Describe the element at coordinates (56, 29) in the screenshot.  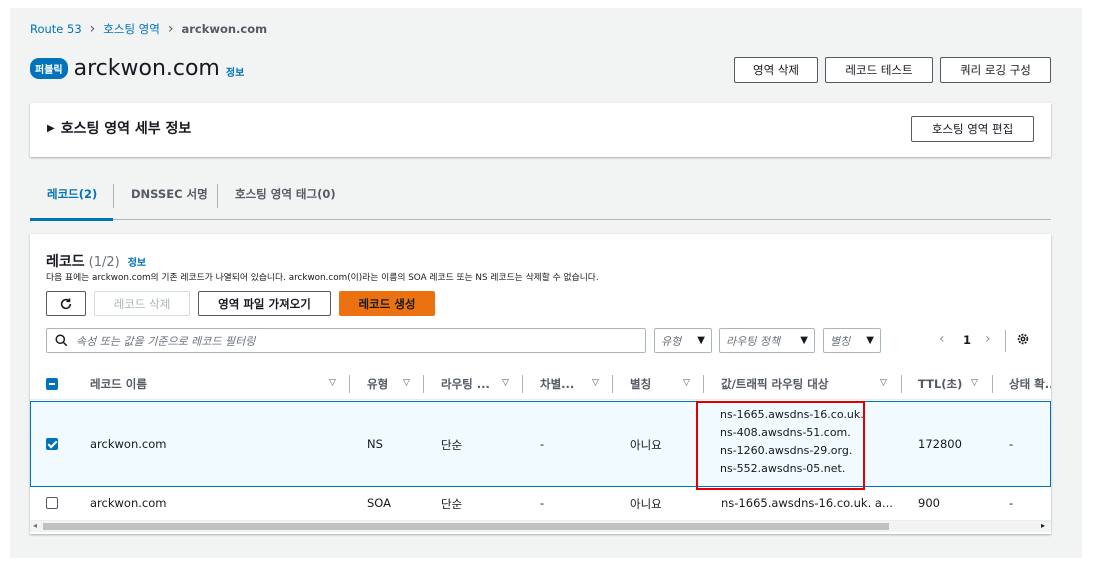
I see `breadcrumb-route53-link: Route 53` at that location.